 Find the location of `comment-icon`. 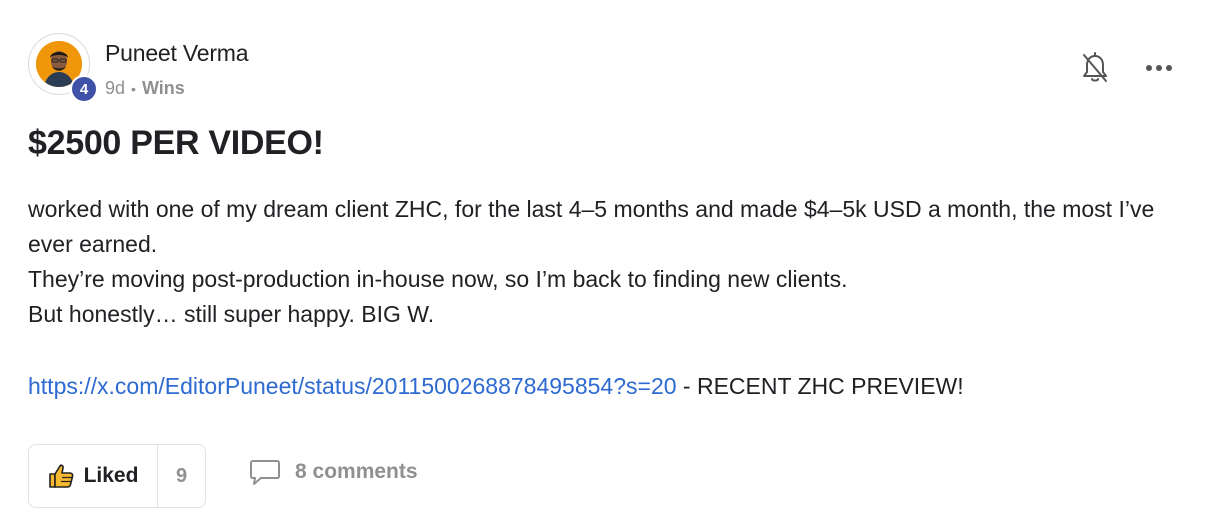

comment-icon is located at coordinates (265, 472).